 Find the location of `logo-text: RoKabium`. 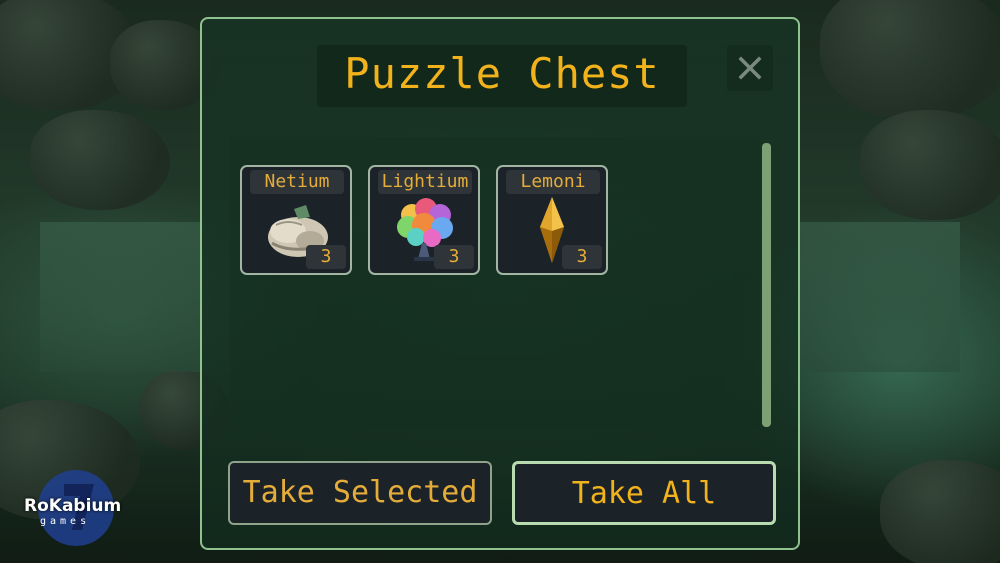

logo-text: RoKabium is located at coordinates (73, 506).